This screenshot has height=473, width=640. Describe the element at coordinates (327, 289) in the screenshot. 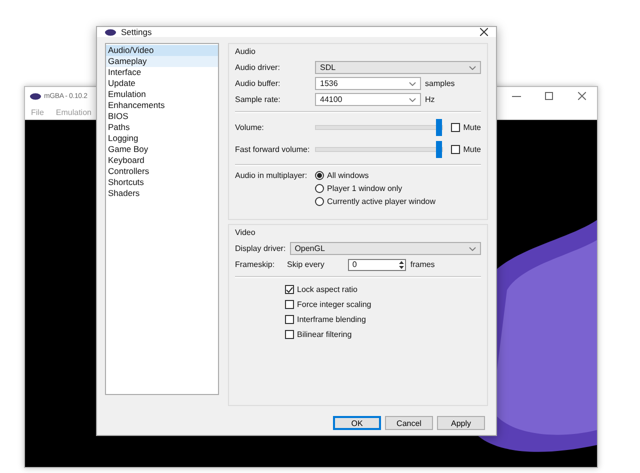

I see `checkbox-label: Lock aspect ratio` at that location.